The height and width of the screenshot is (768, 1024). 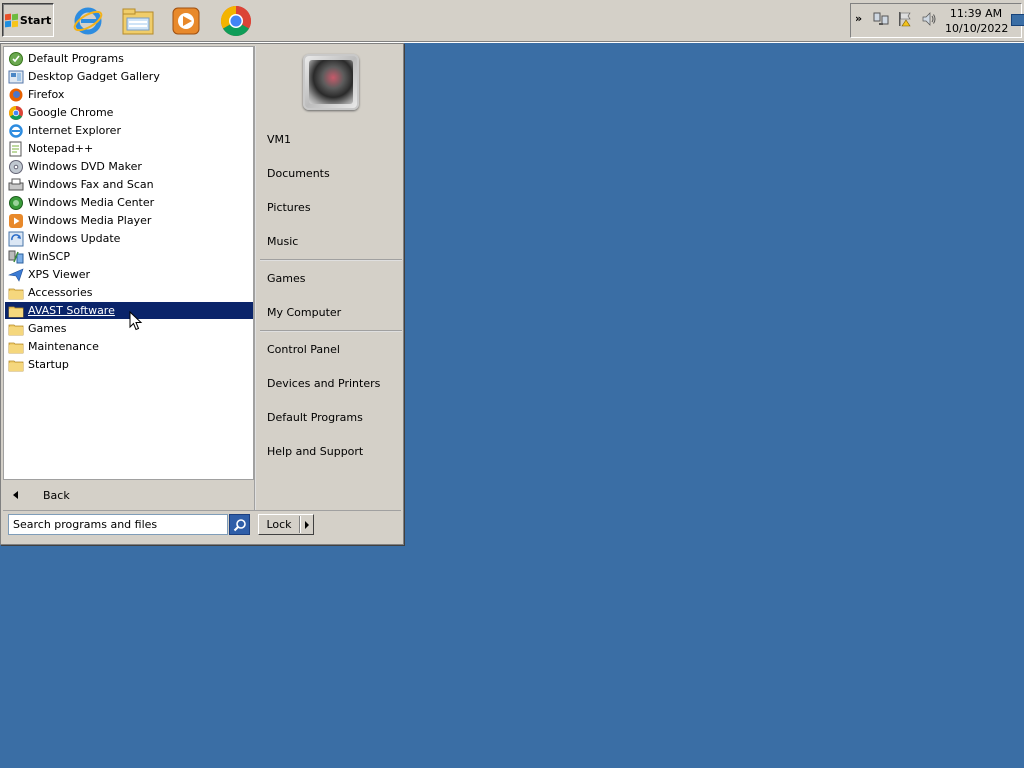 I want to click on search-button, so click(x=239, y=524).